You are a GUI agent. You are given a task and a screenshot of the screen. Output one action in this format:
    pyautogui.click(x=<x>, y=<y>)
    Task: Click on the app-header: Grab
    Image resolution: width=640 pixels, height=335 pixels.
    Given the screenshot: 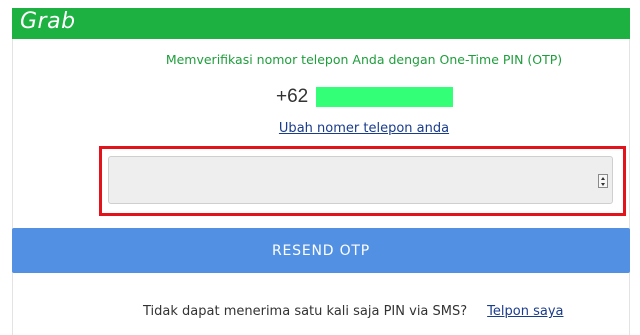 What is the action you would take?
    pyautogui.click(x=321, y=23)
    